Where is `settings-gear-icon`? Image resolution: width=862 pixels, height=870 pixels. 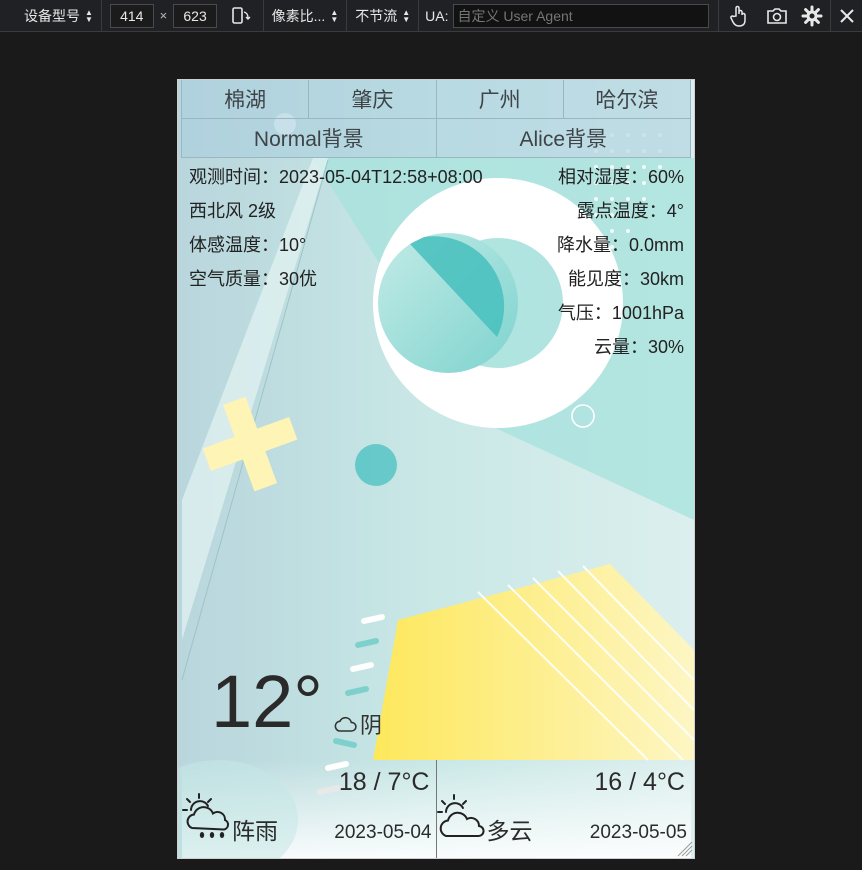 settings-gear-icon is located at coordinates (812, 15).